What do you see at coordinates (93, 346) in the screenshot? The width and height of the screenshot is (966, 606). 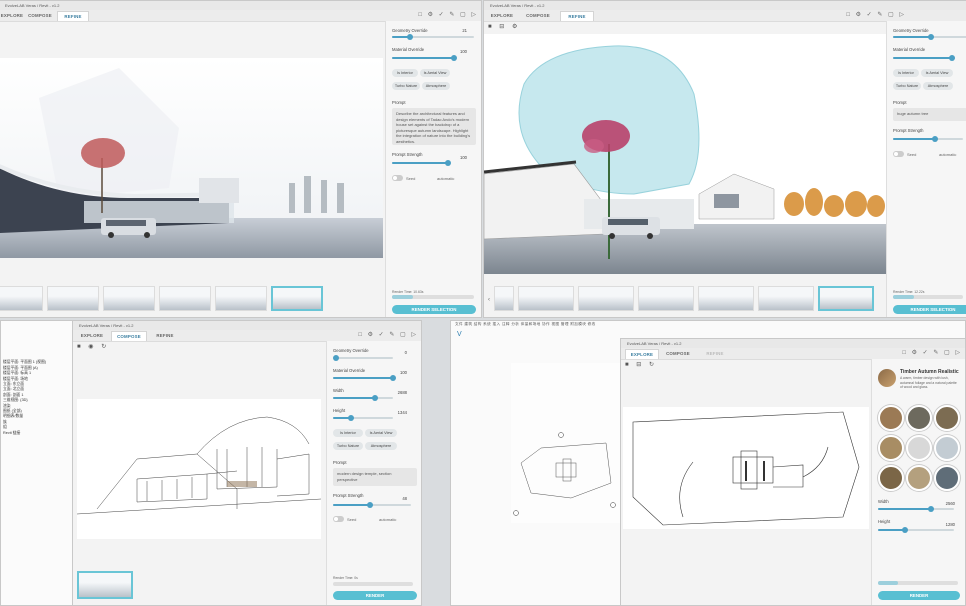 I see `canvas-tools: ■ ◉ ↻` at bounding box center [93, 346].